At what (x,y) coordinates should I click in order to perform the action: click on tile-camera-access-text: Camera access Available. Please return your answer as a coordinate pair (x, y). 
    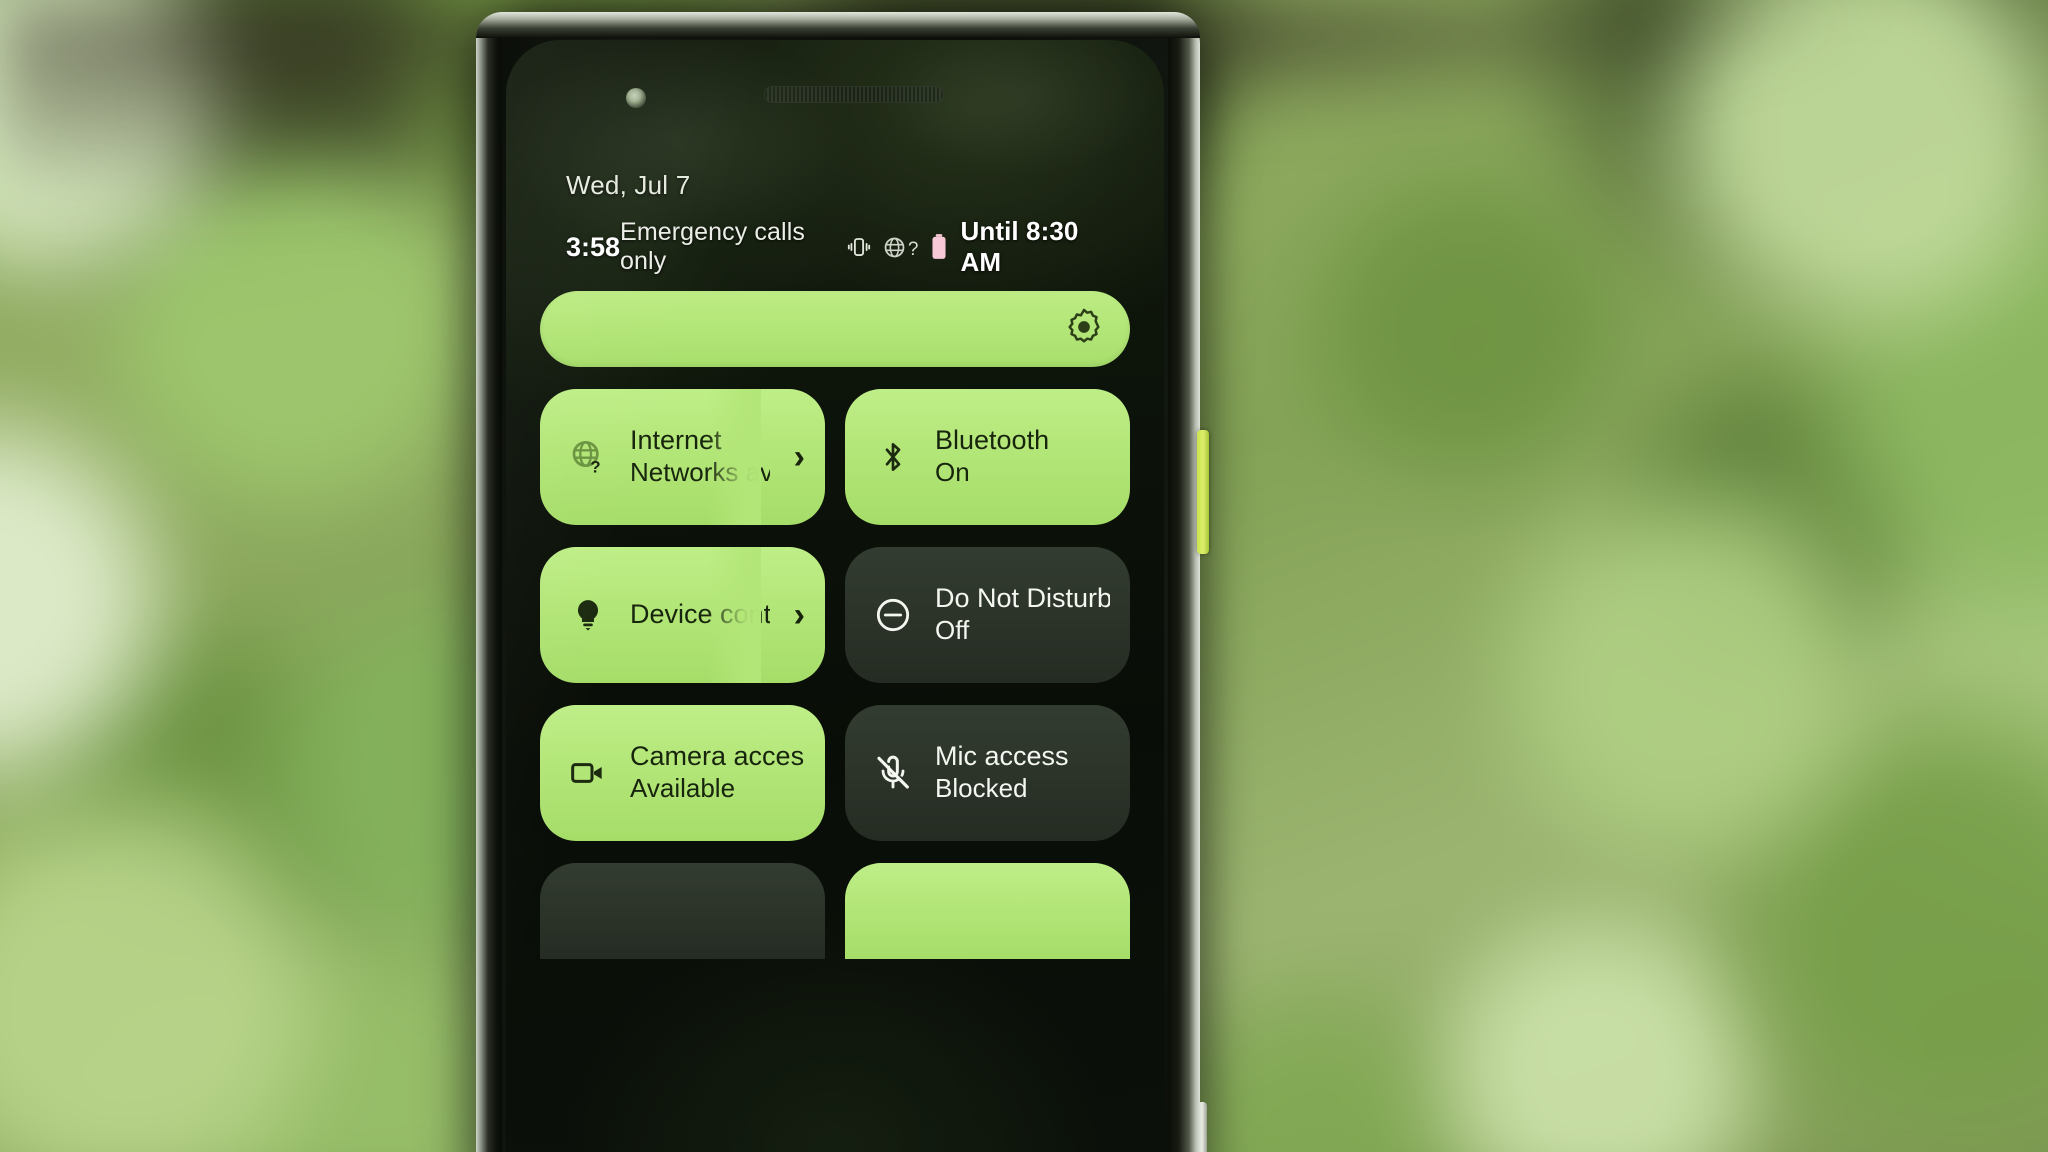
    Looking at the image, I should click on (717, 772).